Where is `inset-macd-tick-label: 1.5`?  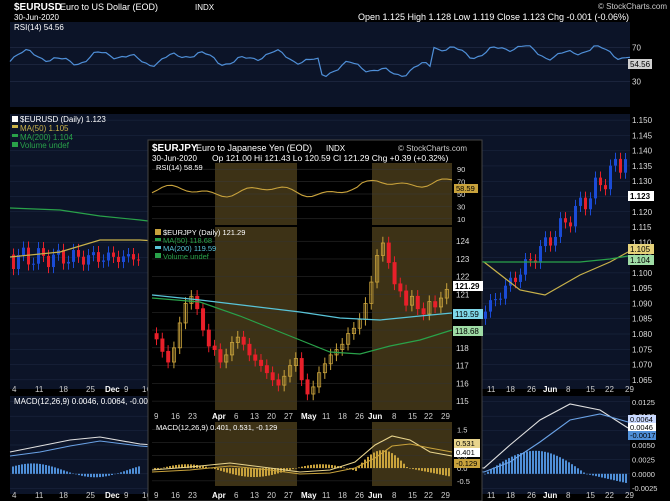 inset-macd-tick-label: 1.5 is located at coordinates (462, 430).